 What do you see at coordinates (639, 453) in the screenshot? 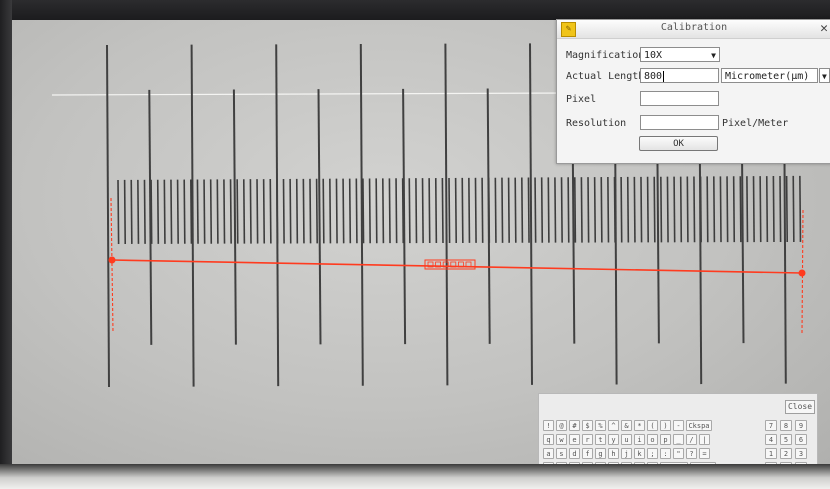
I see `keyboard-key: k` at bounding box center [639, 453].